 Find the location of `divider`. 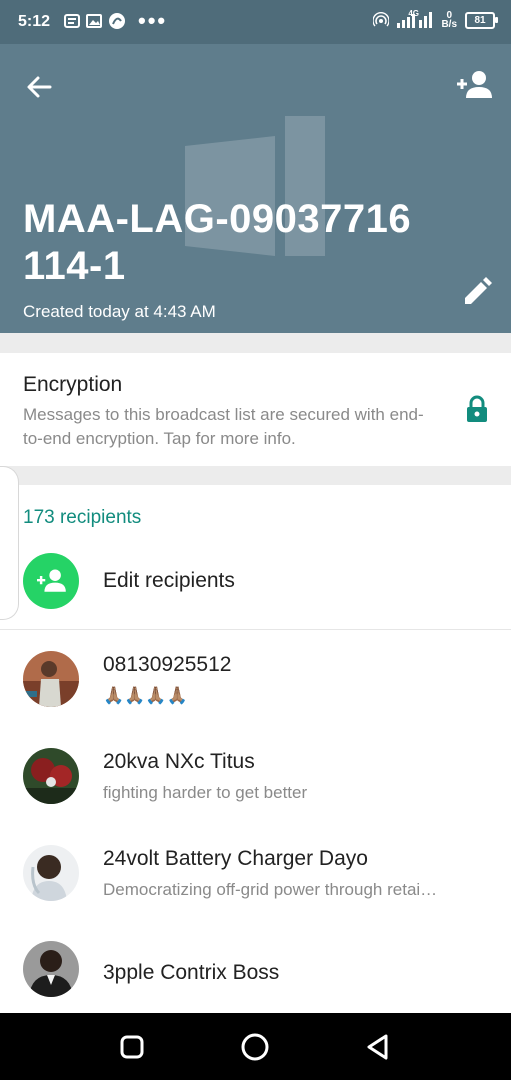

divider is located at coordinates (255, 629).